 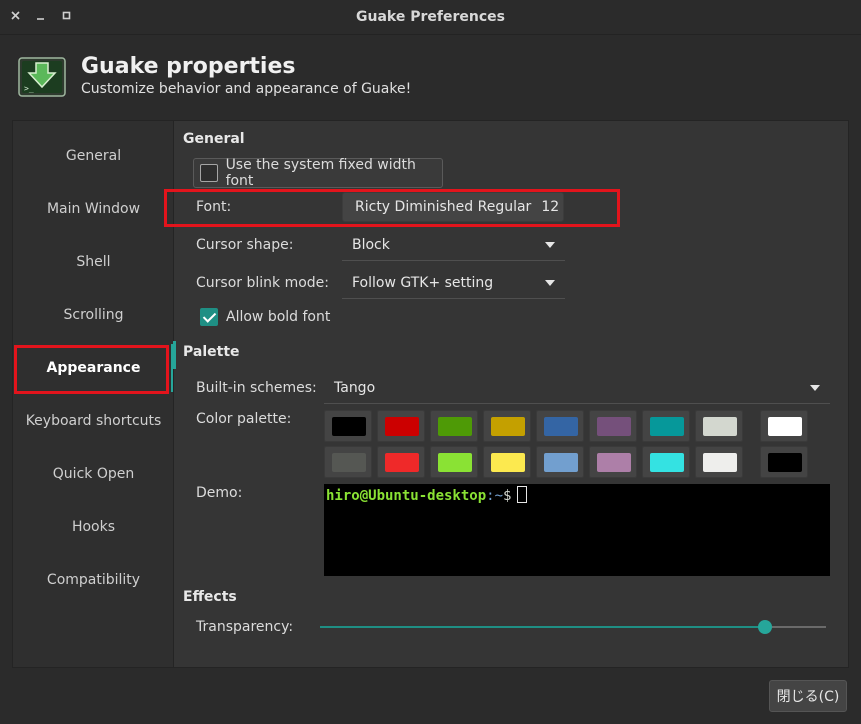 What do you see at coordinates (245, 627) in the screenshot?
I see `transparency-label: Transparency:` at bounding box center [245, 627].